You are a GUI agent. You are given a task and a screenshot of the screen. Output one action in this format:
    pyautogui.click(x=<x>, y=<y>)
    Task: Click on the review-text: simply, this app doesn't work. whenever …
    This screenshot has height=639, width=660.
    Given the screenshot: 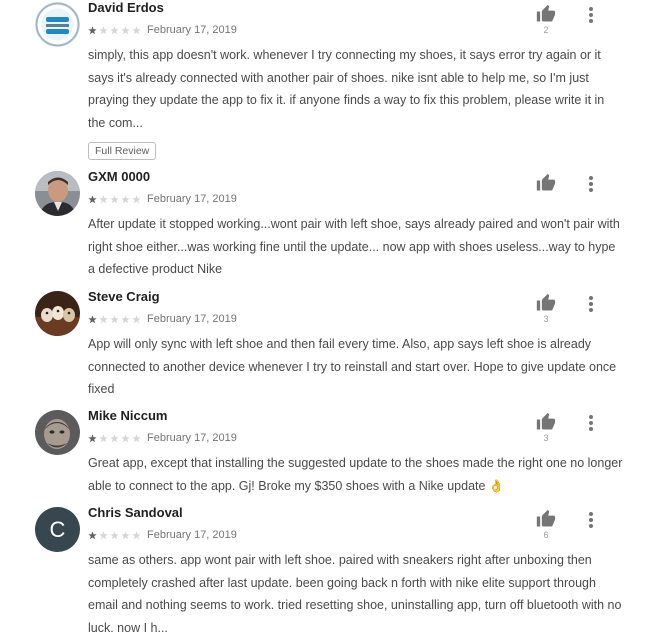 What is the action you would take?
    pyautogui.click(x=346, y=89)
    